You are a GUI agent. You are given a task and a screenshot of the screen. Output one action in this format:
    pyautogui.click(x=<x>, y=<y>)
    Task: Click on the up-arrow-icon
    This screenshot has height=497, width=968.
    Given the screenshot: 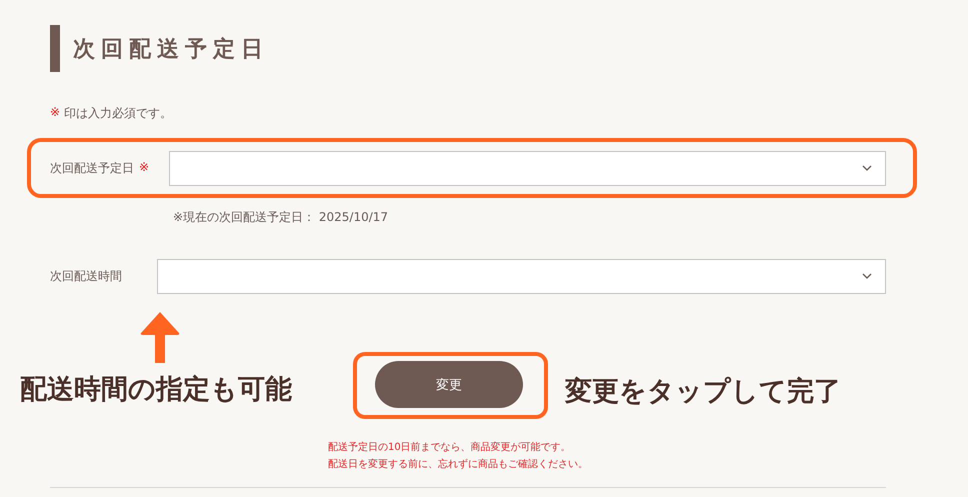 What is the action you would take?
    pyautogui.click(x=160, y=337)
    